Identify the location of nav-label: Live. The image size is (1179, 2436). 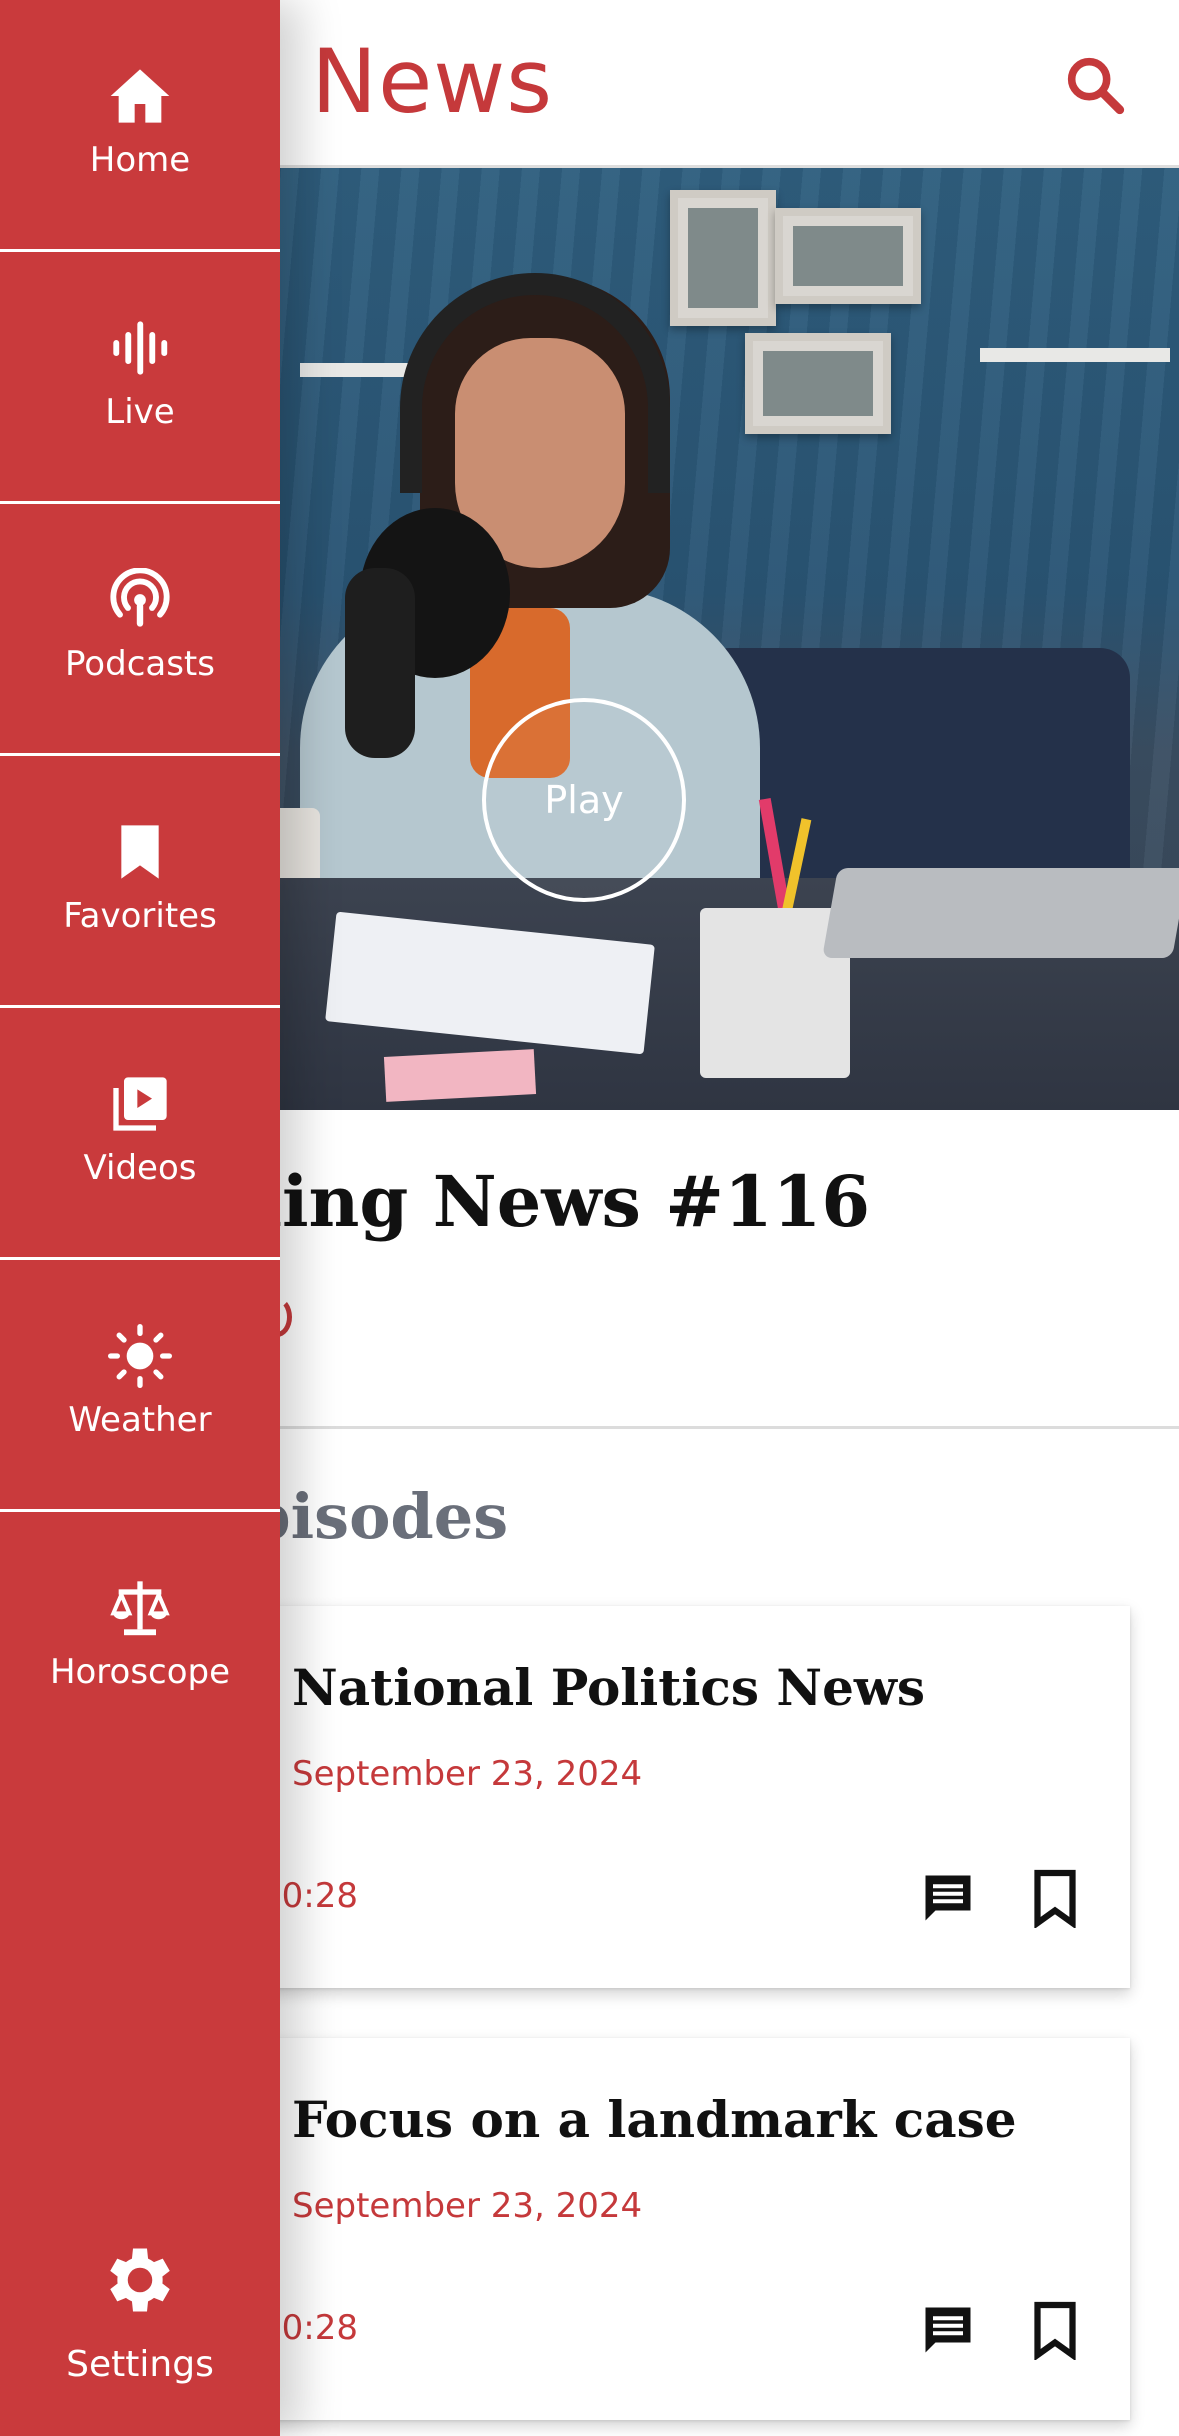
(140, 412).